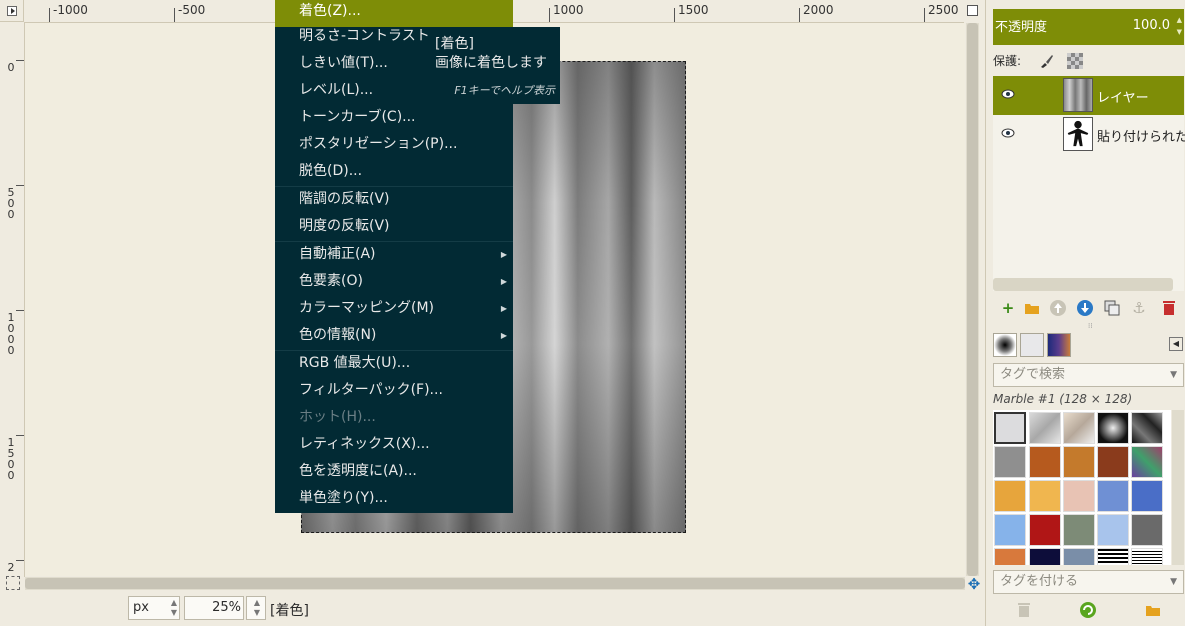 This screenshot has width=1185, height=626. Describe the element at coordinates (974, 584) in the screenshot. I see `navigate-move-icon: ✥` at that location.